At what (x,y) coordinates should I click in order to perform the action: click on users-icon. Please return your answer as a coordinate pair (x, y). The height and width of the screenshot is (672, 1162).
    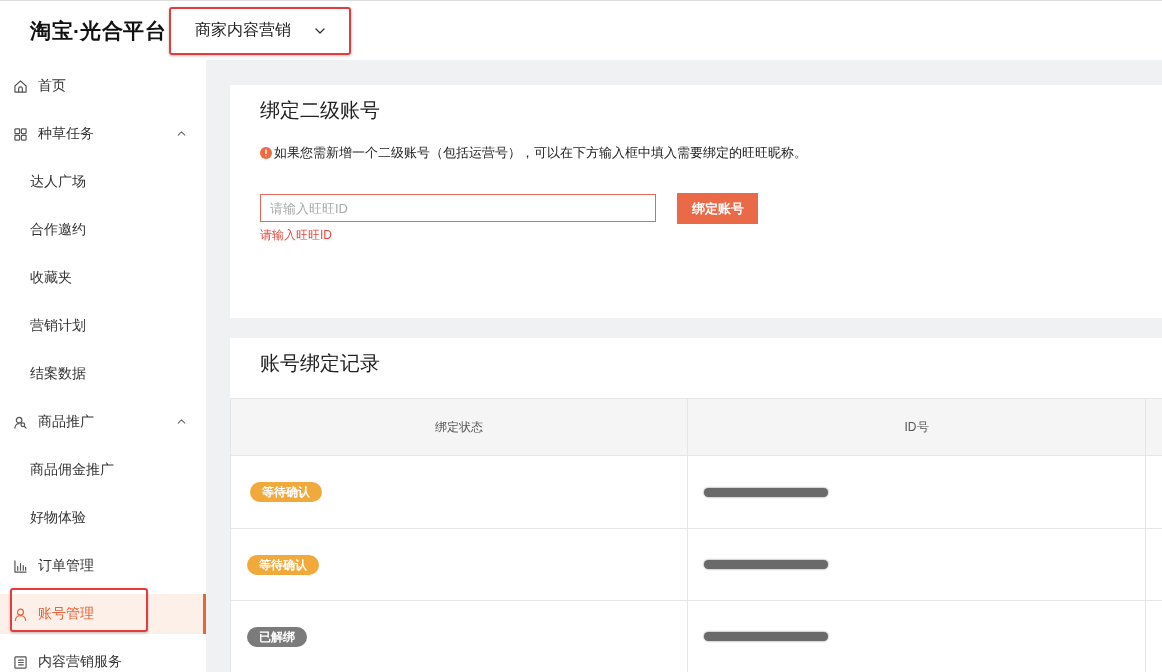
    Looking at the image, I should click on (20, 422).